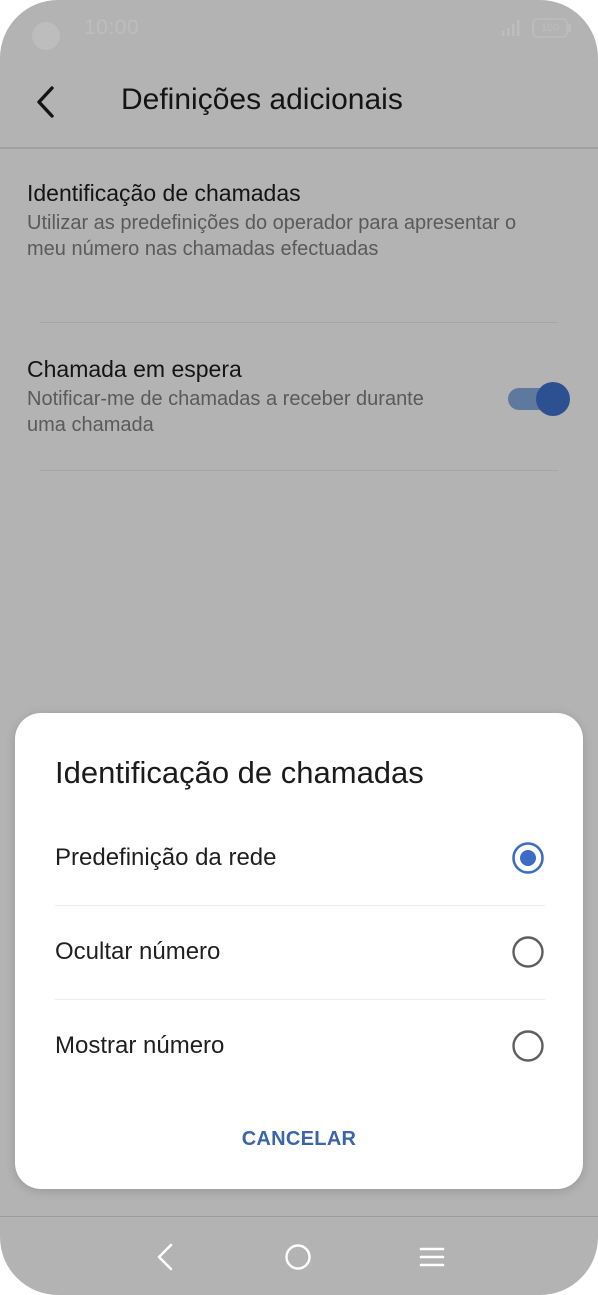 The width and height of the screenshot is (598, 1295). What do you see at coordinates (140, 1045) in the screenshot?
I see `option-label: Mostrar número` at bounding box center [140, 1045].